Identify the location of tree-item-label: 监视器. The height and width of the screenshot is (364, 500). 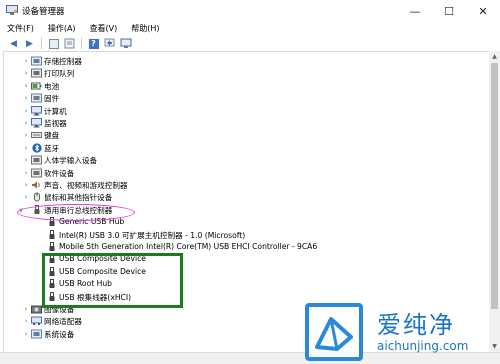
(55, 123).